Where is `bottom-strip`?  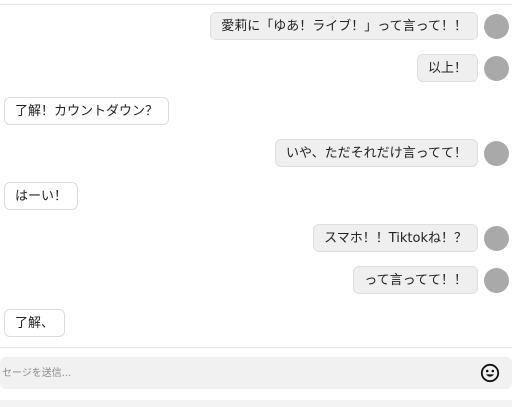 bottom-strip is located at coordinates (256, 403).